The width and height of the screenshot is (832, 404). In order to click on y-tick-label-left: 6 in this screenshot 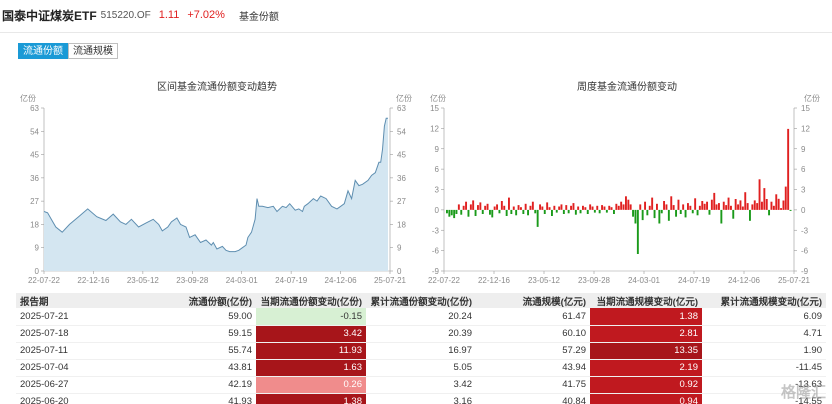, I will do `click(437, 169)`.